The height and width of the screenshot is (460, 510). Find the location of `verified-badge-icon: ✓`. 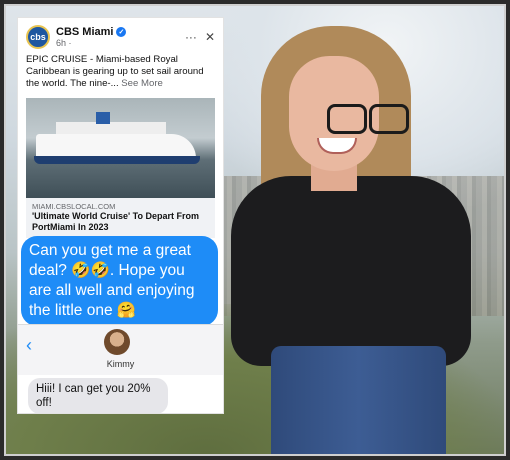

verified-badge-icon: ✓ is located at coordinates (121, 32).